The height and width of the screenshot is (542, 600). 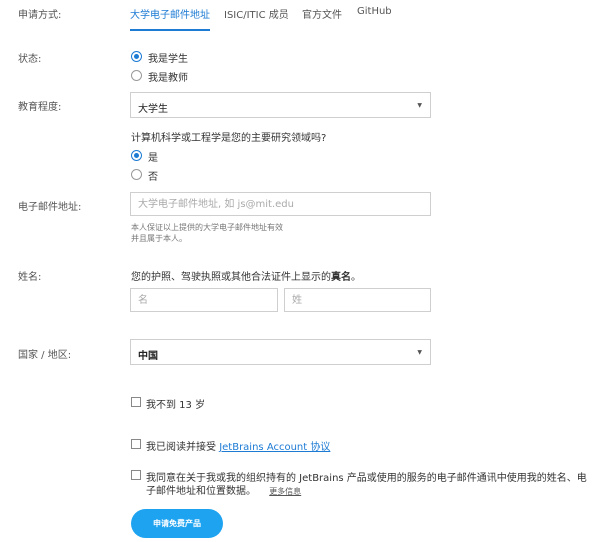 I want to click on consent-checkbox, so click(x=136, y=475).